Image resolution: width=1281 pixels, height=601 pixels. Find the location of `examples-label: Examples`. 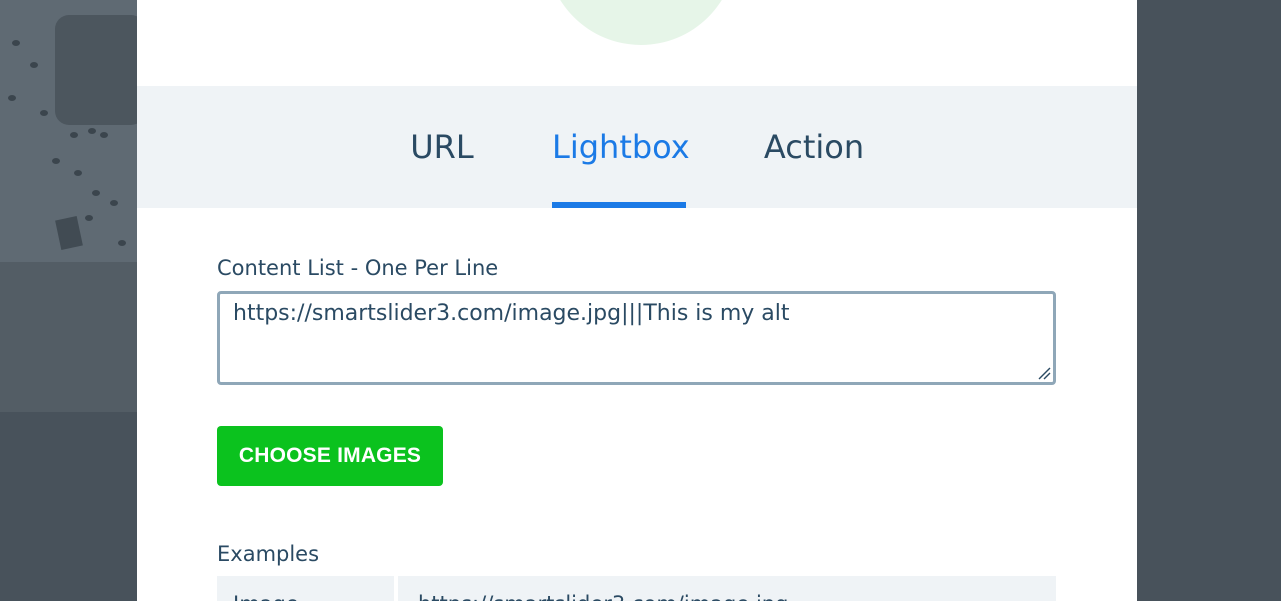

examples-label: Examples is located at coordinates (268, 554).